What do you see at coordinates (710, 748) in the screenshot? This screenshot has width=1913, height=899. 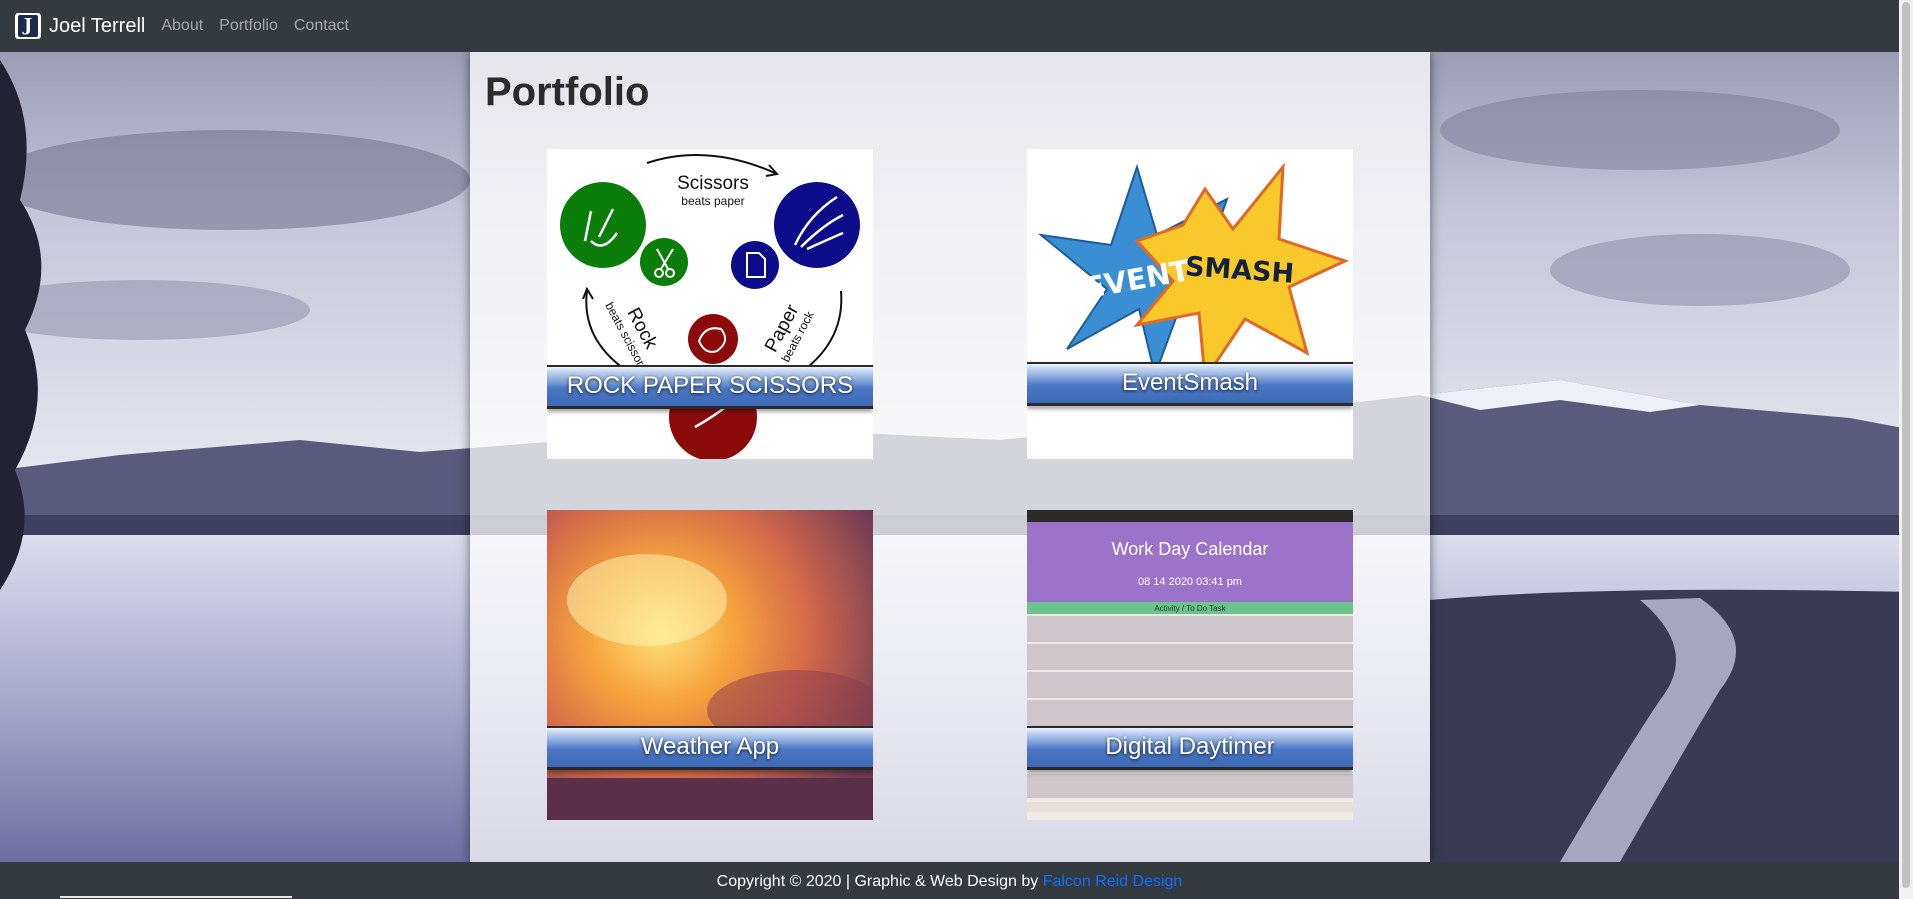 I see `project-label: Weather App` at bounding box center [710, 748].